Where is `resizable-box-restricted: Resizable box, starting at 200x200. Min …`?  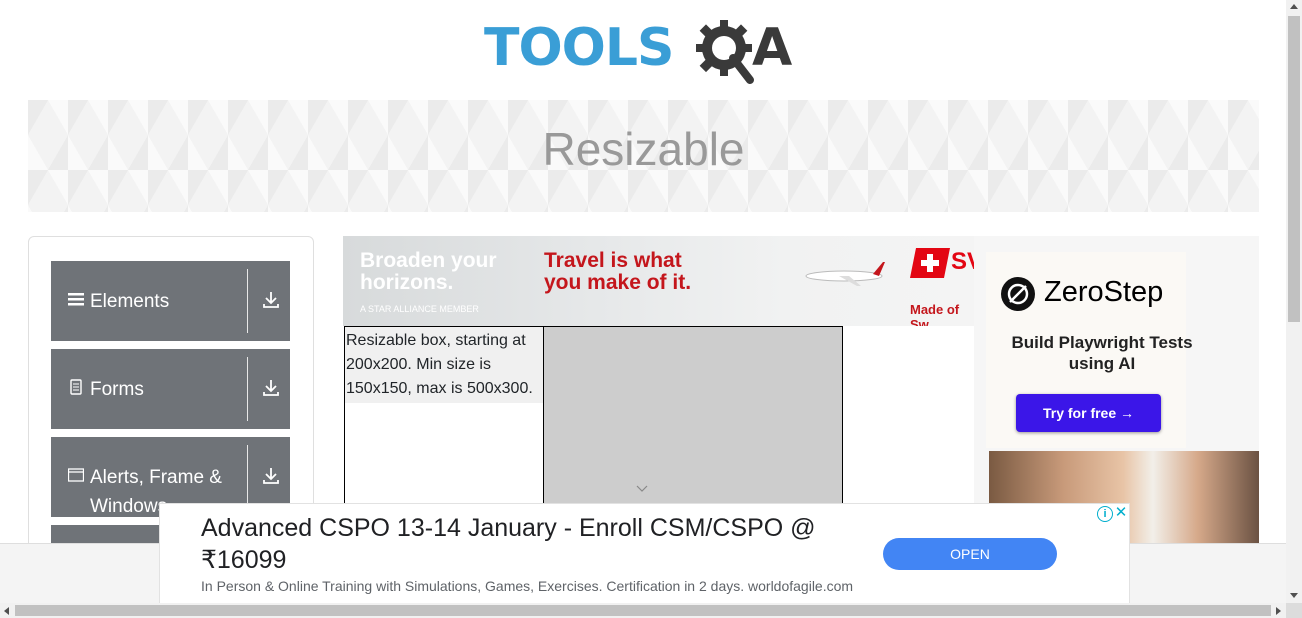 resizable-box-restricted: Resizable box, starting at 200x200. Min … is located at coordinates (444, 427).